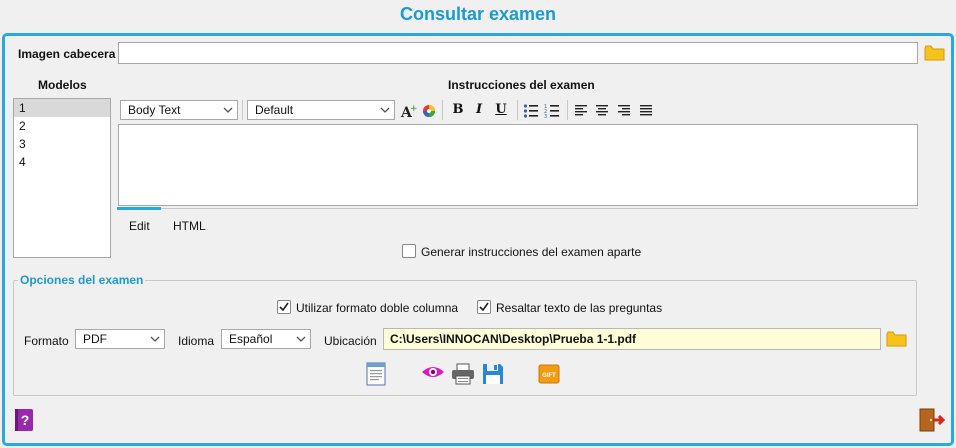  What do you see at coordinates (62, 108) in the screenshot?
I see `models-list-item: 1` at bounding box center [62, 108].